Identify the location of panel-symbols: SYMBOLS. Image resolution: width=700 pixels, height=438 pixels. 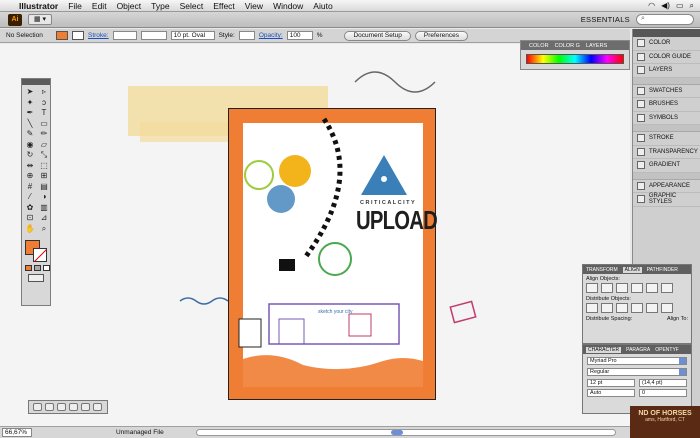
(666, 118).